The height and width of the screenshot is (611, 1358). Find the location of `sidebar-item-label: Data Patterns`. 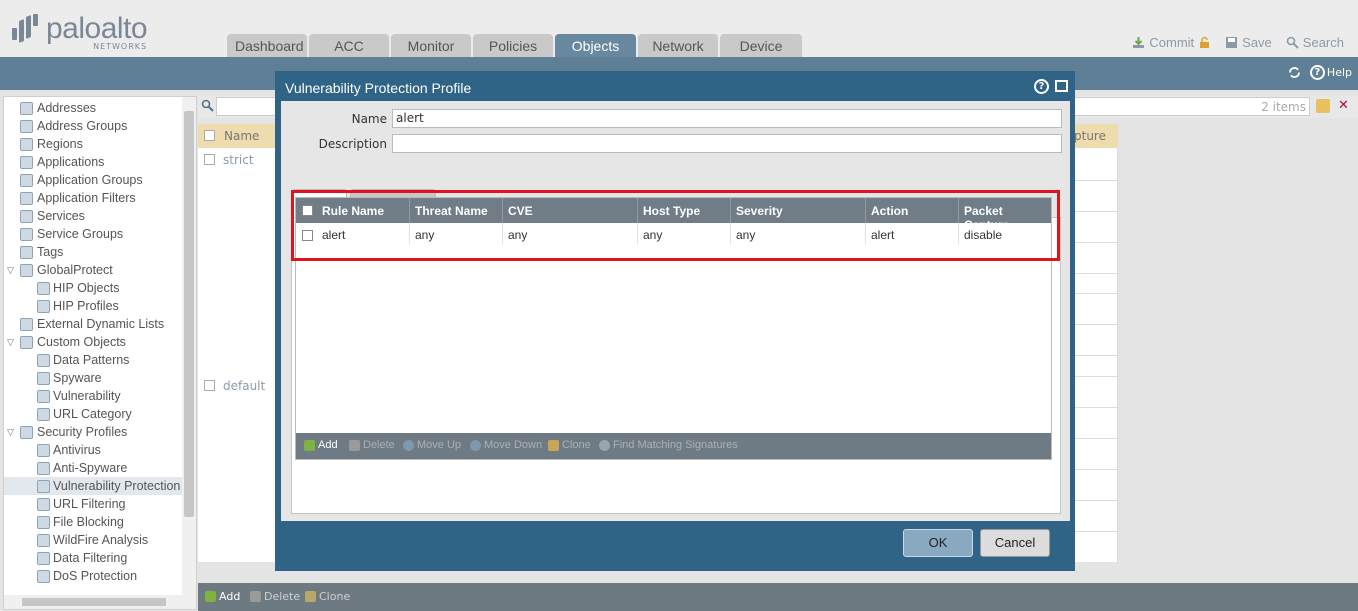

sidebar-item-label: Data Patterns is located at coordinates (91, 360).